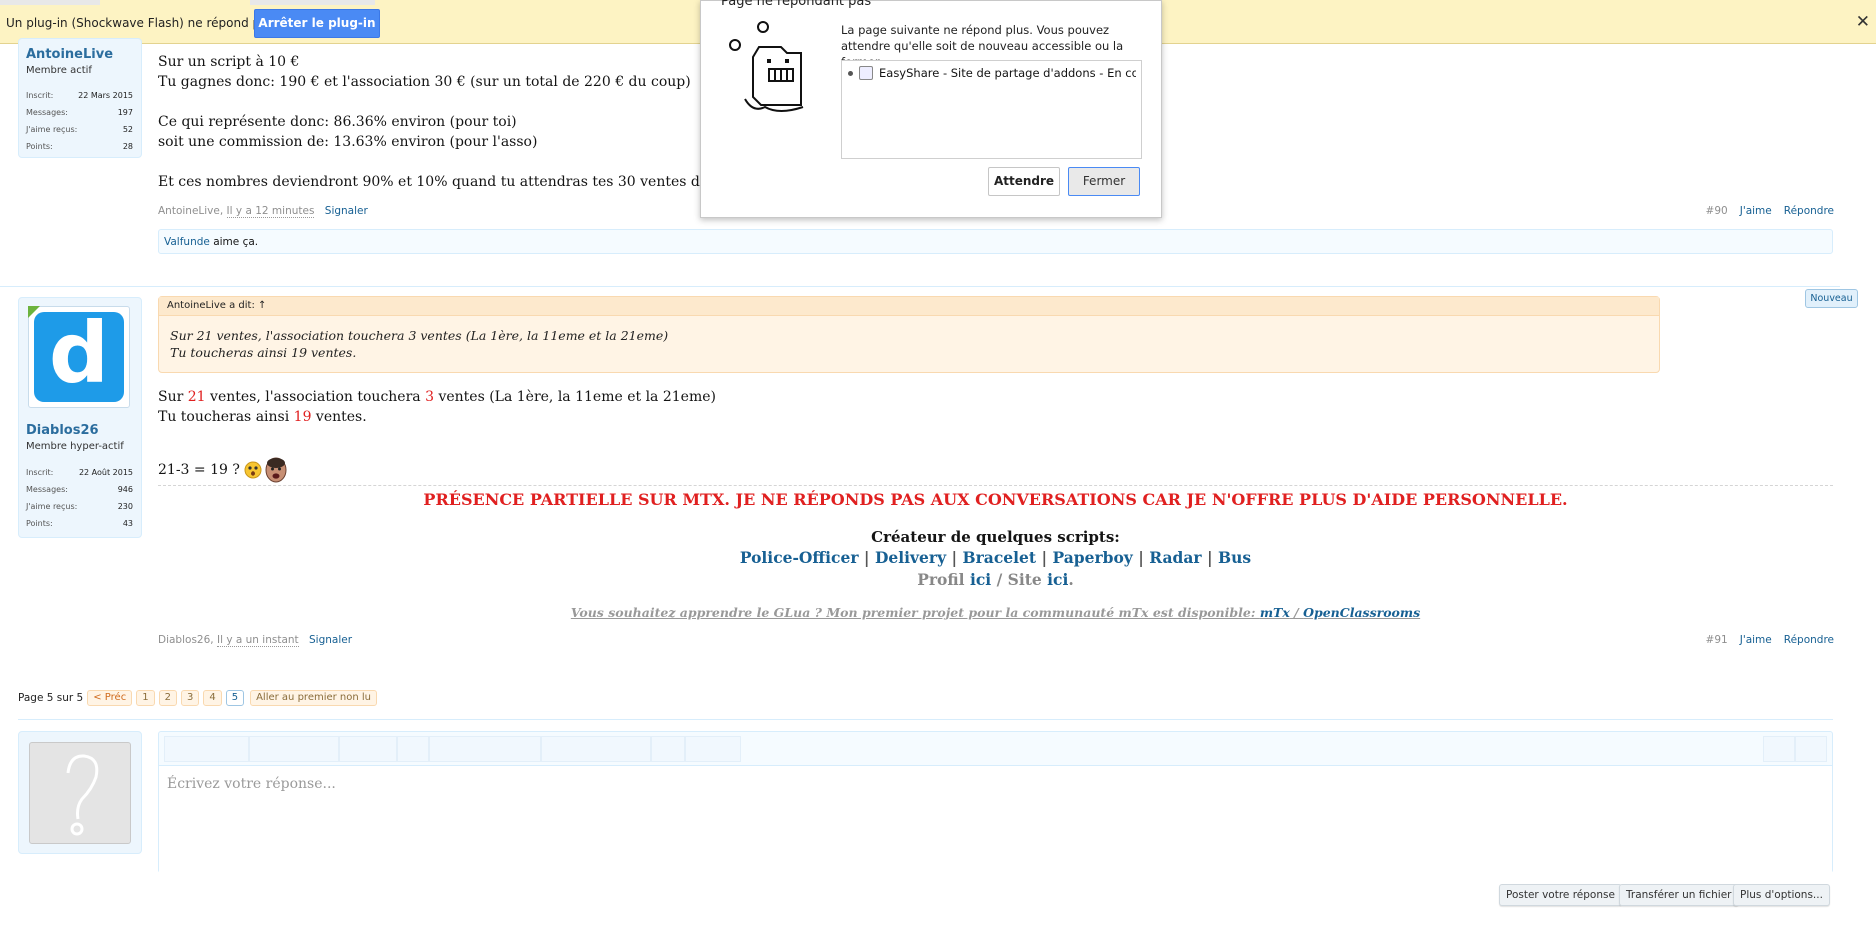 Image resolution: width=1876 pixels, height=945 pixels. What do you see at coordinates (1275, 612) in the screenshot?
I see `mtx-link: mTx` at bounding box center [1275, 612].